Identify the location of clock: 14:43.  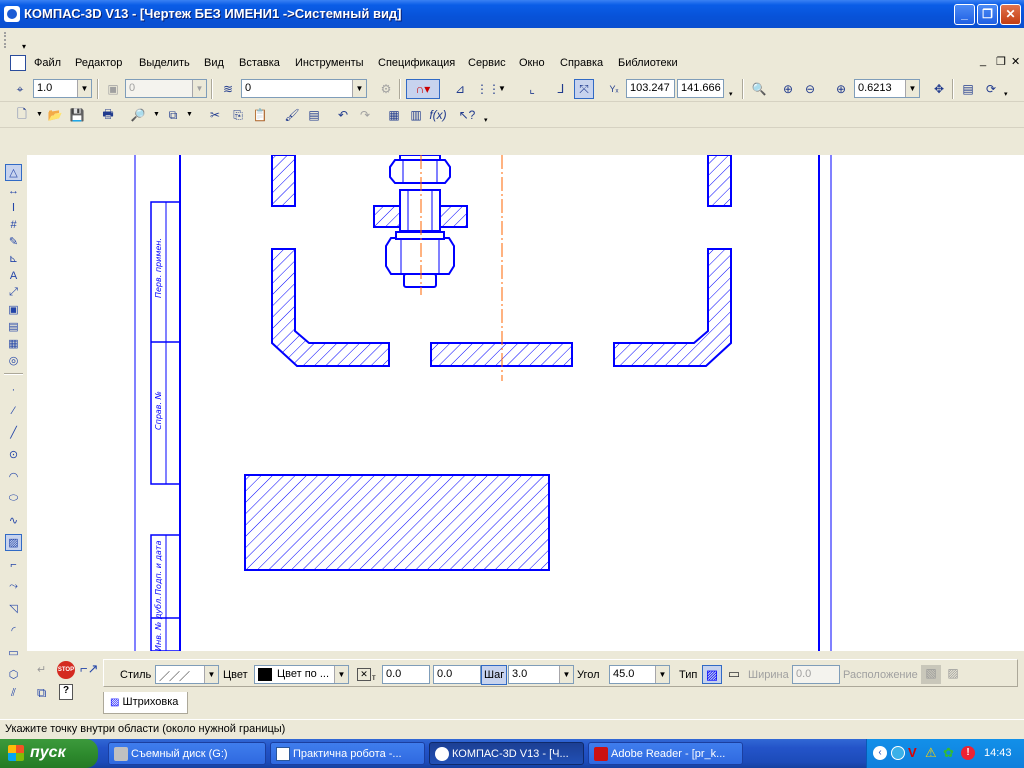
(998, 753).